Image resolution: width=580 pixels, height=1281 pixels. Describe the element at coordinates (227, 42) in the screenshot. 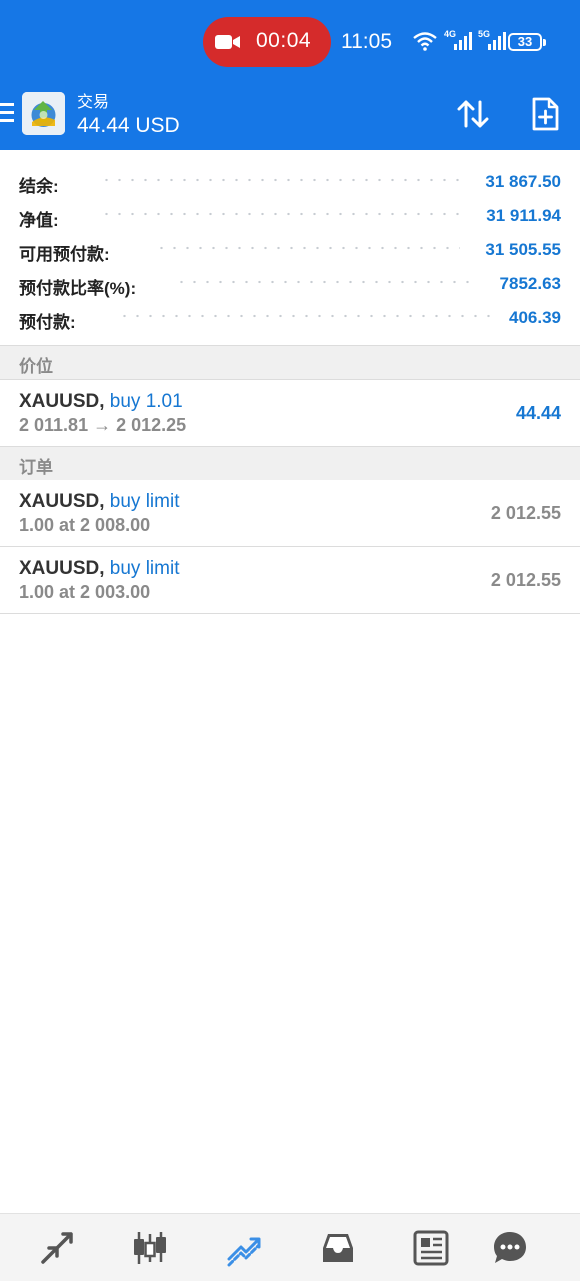

I see `video-camera-icon` at that location.